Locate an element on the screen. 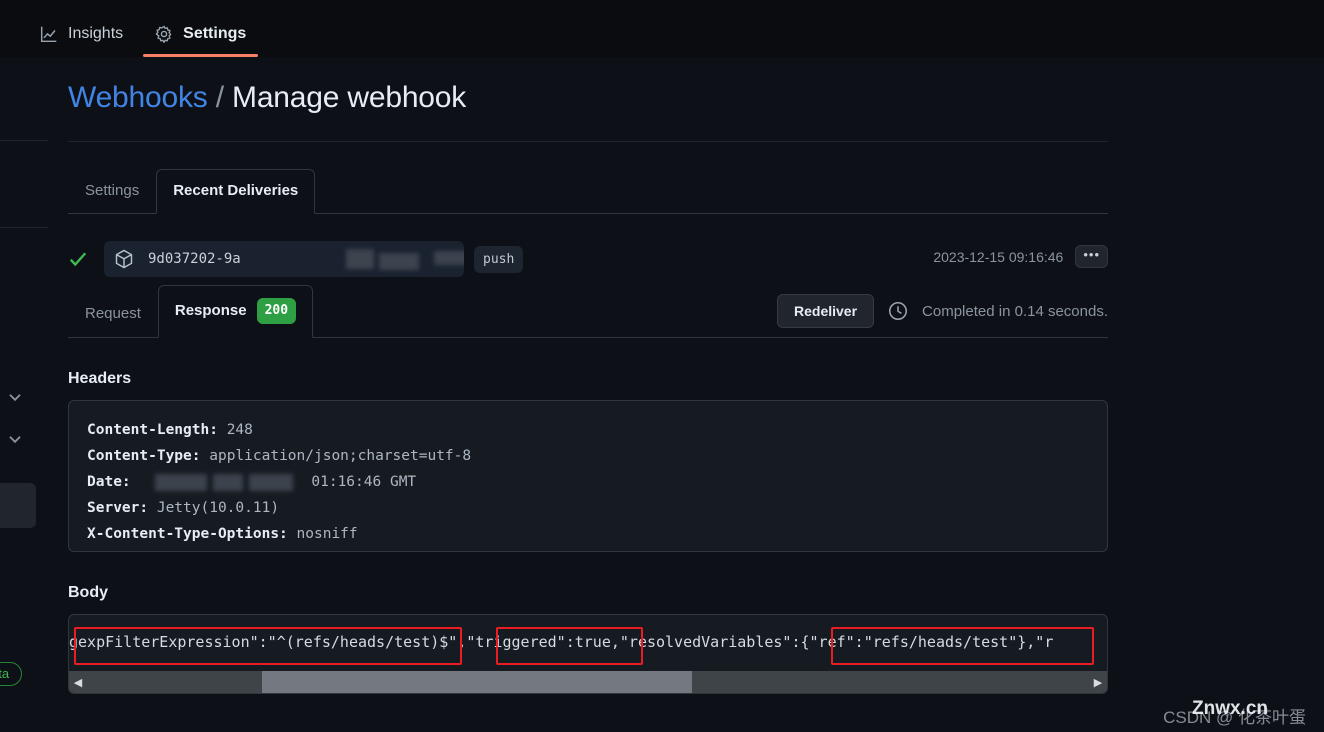  nav-item-settings-label: Settings is located at coordinates (215, 33).